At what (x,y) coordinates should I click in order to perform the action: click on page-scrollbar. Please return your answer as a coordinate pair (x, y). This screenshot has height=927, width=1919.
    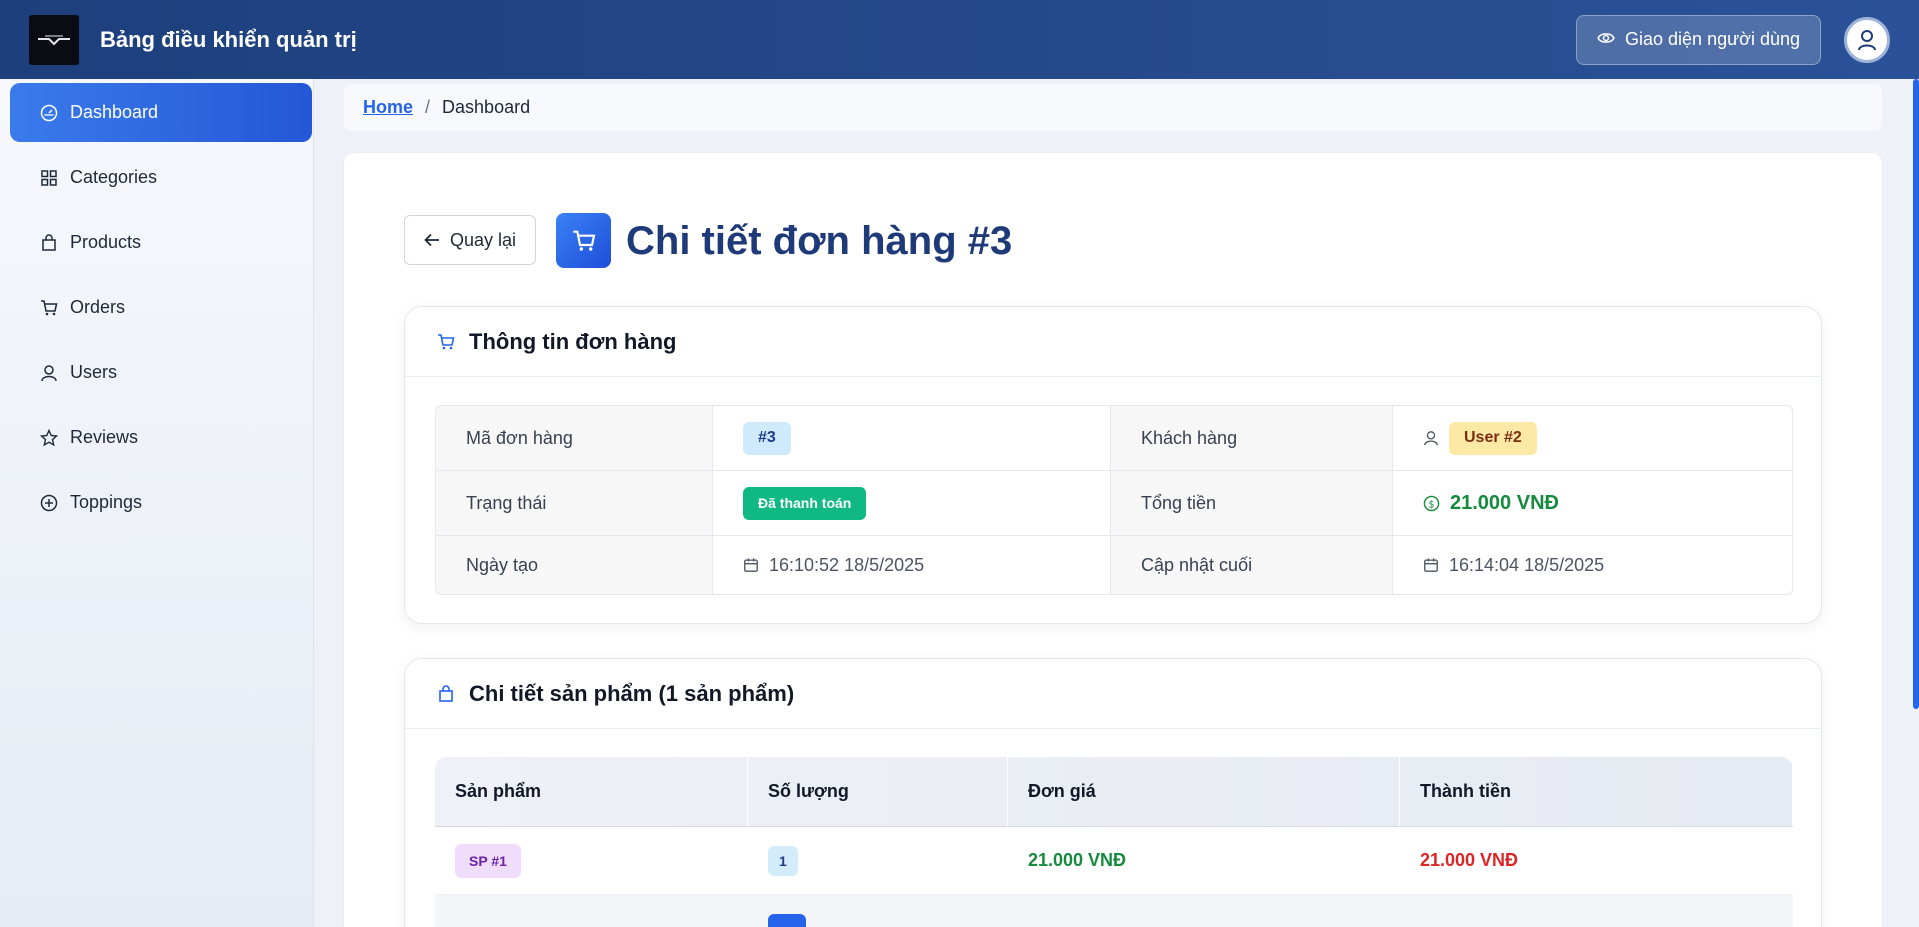
    Looking at the image, I should click on (1916, 394).